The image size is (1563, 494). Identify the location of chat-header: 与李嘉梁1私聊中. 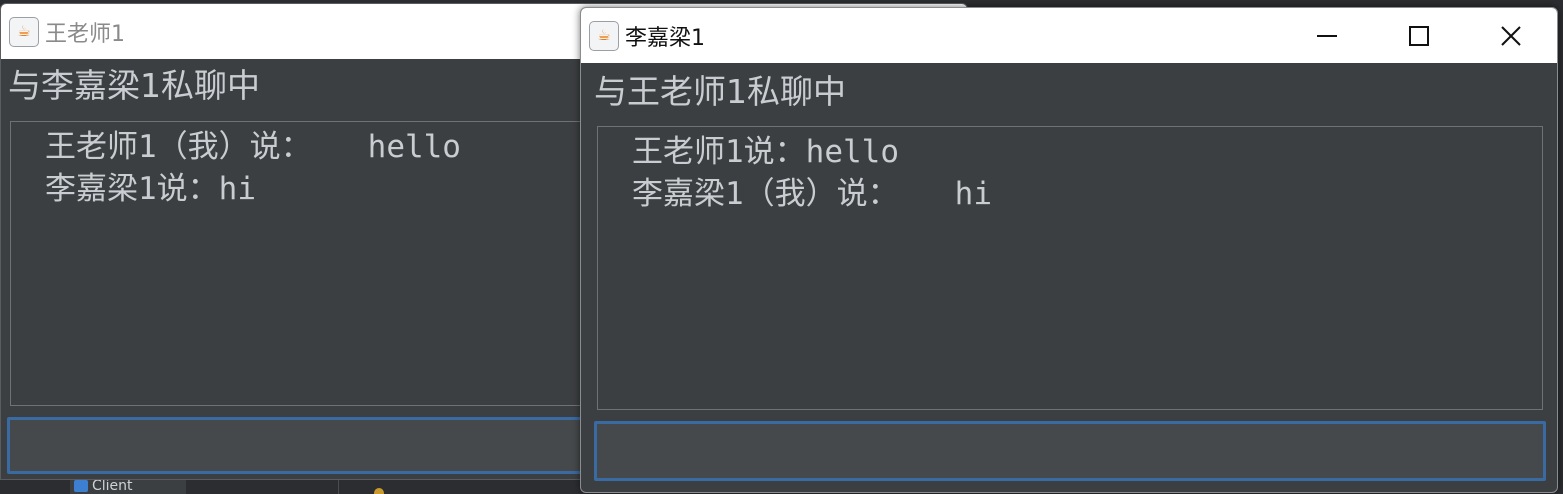
(134, 85).